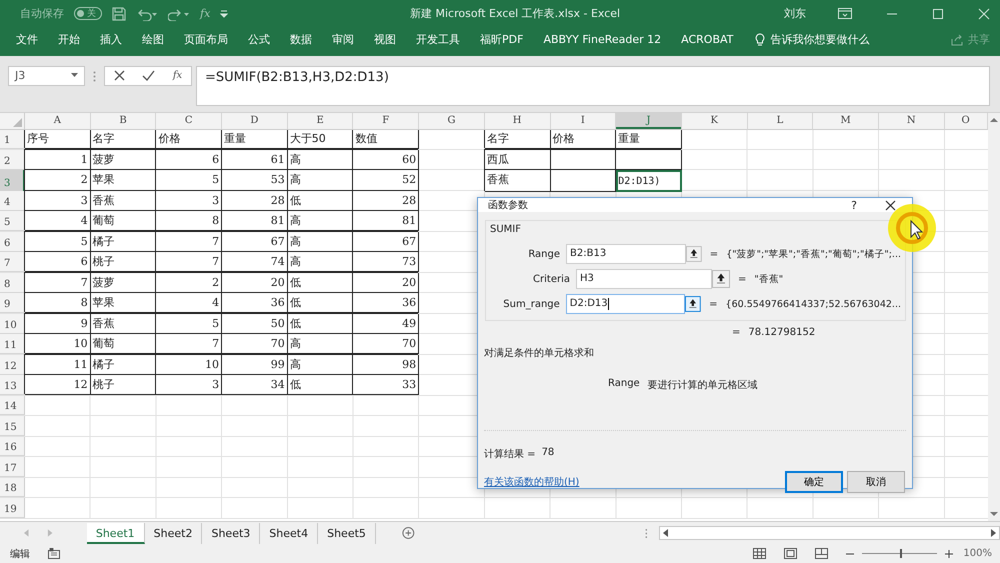 This screenshot has height=563, width=1000. Describe the element at coordinates (177, 76) in the screenshot. I see `insert-function-button: fx` at that location.